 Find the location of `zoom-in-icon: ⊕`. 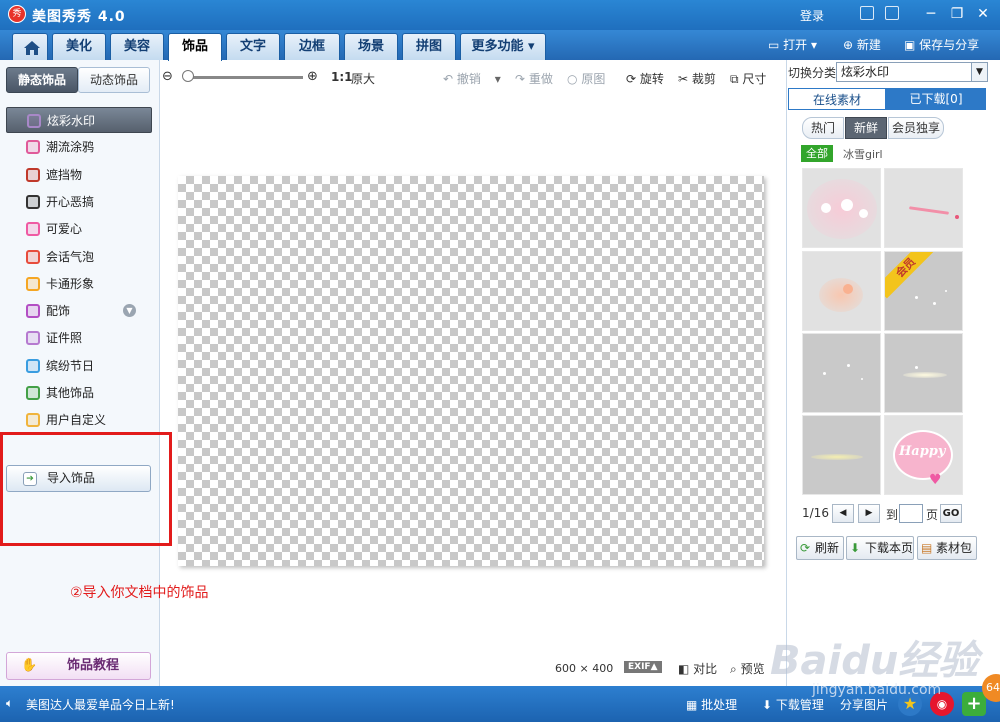

zoom-in-icon: ⊕ is located at coordinates (312, 76).